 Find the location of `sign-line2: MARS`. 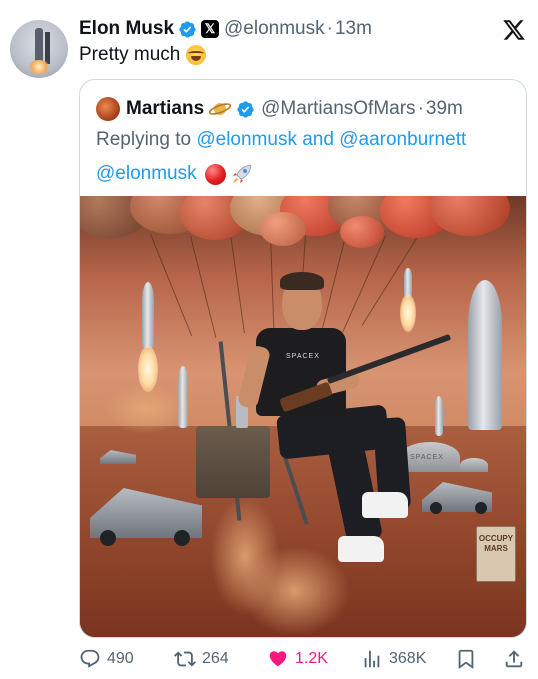

sign-line2: MARS is located at coordinates (496, 548).